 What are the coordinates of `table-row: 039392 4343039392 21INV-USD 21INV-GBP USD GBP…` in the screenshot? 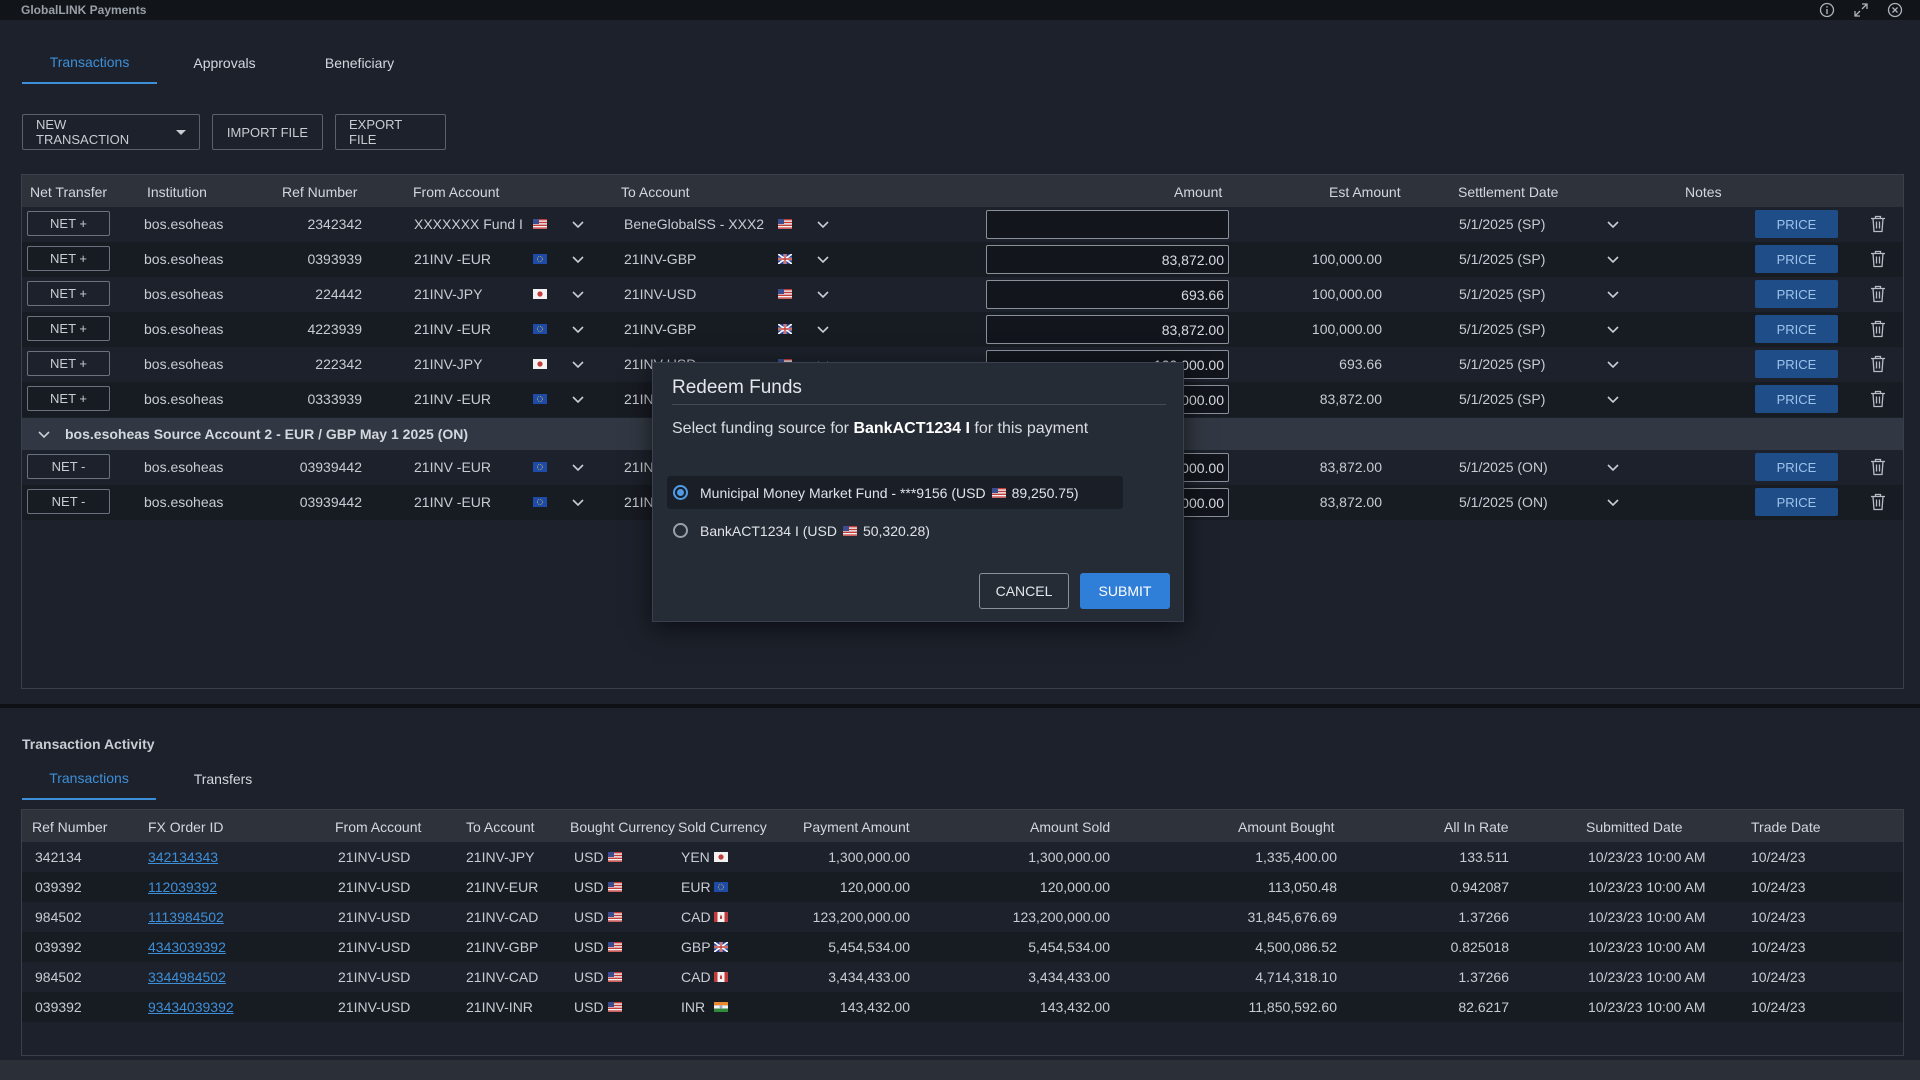 It's located at (962, 947).